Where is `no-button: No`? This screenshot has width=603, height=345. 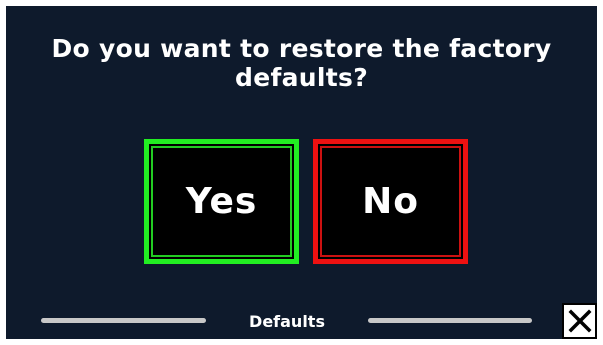
no-button: No is located at coordinates (390, 201).